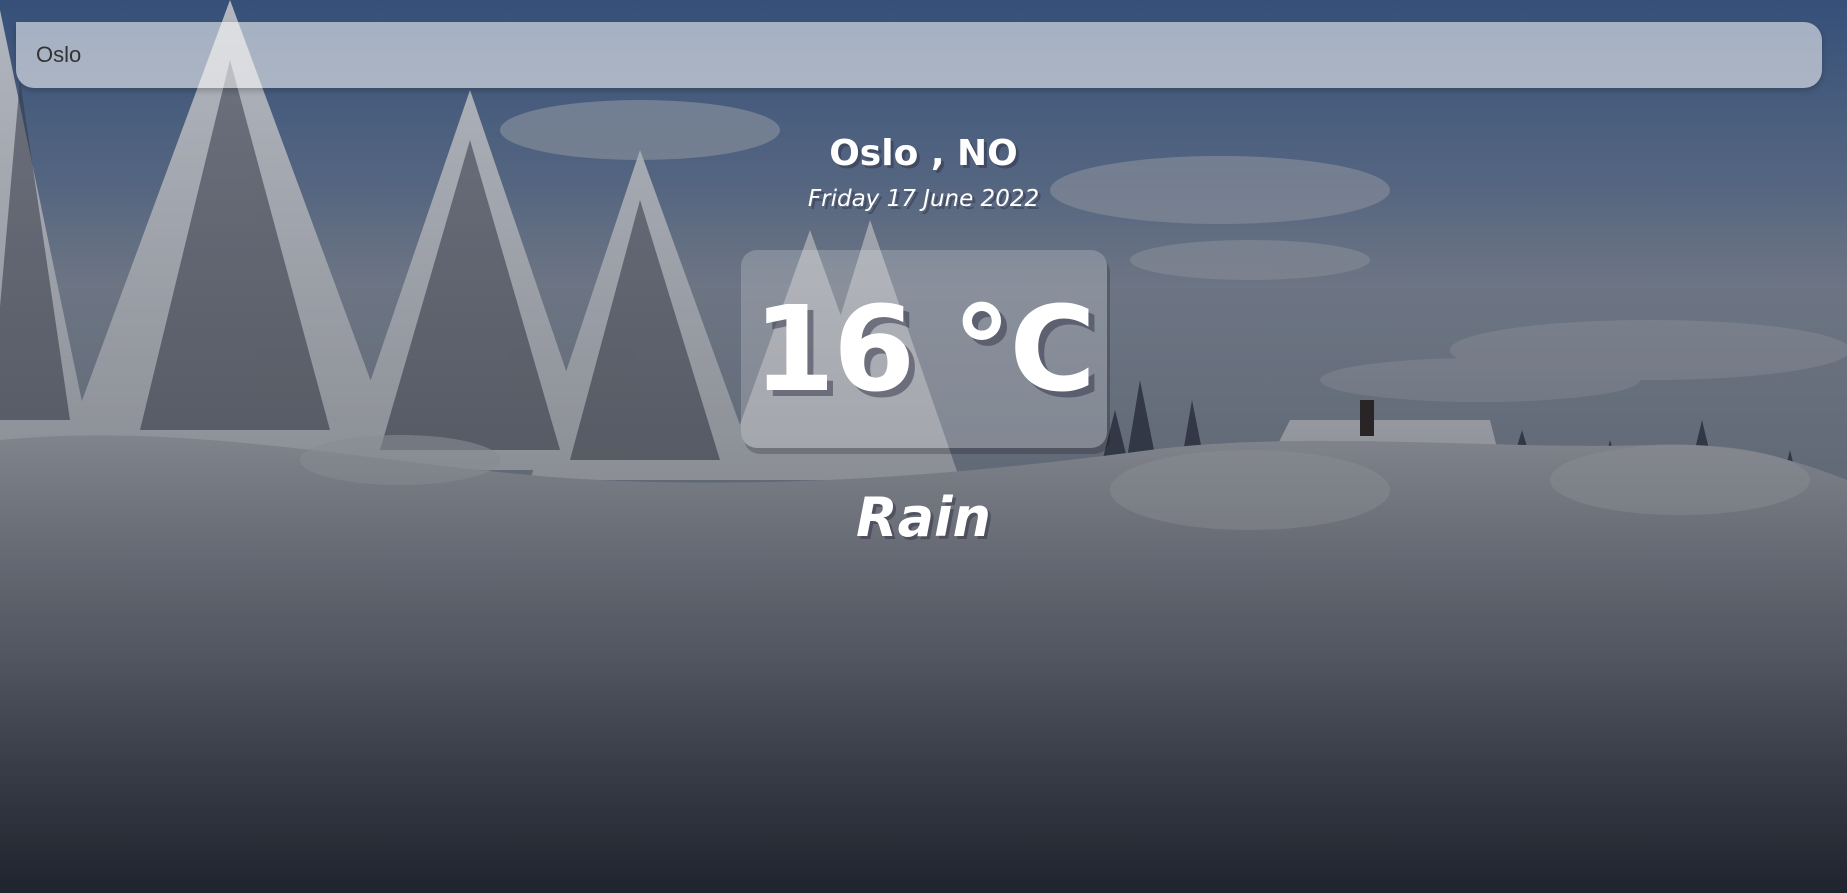 The image size is (1847, 893). I want to click on date-label: Friday 17 June 2022, so click(923, 199).